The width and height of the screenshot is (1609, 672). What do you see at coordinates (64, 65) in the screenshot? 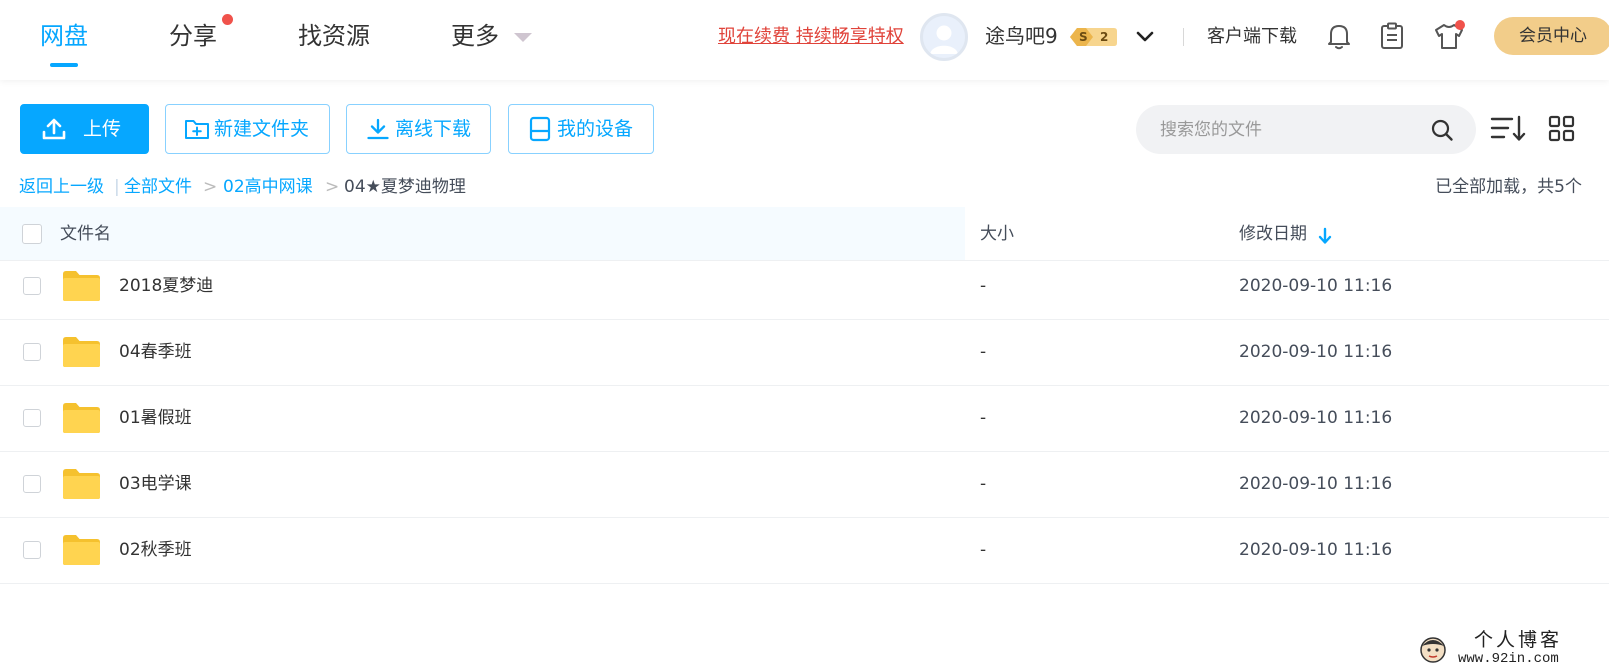
I see `active-tab-indicator` at bounding box center [64, 65].